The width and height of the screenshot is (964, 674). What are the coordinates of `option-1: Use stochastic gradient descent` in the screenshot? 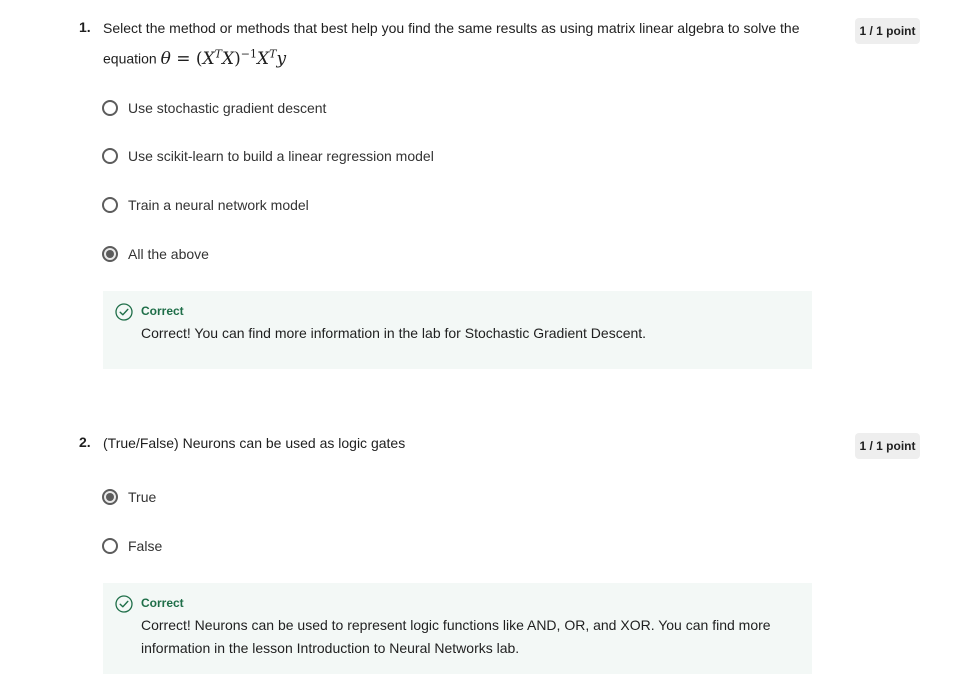 It's located at (214, 108).